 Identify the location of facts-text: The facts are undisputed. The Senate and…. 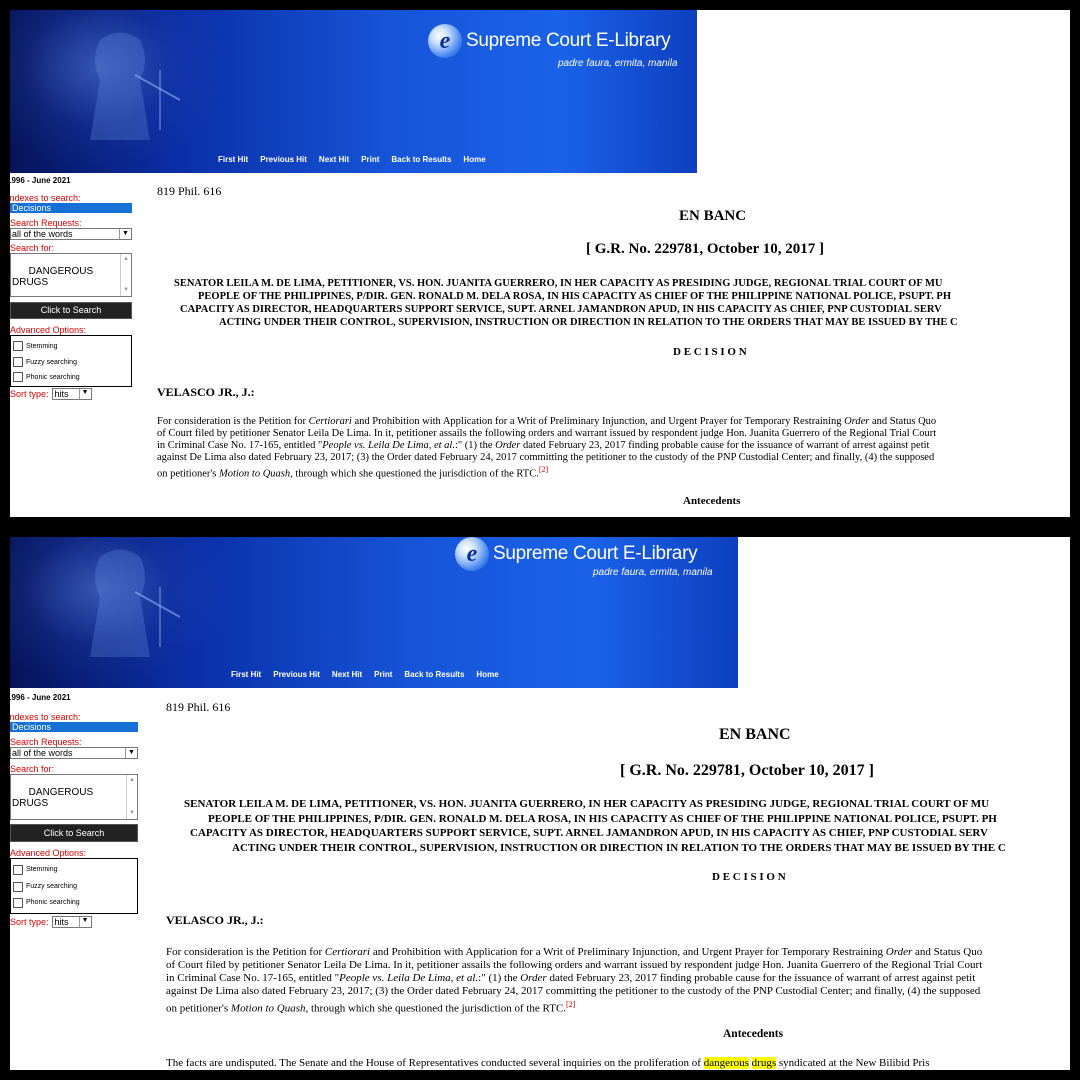
(433, 1063).